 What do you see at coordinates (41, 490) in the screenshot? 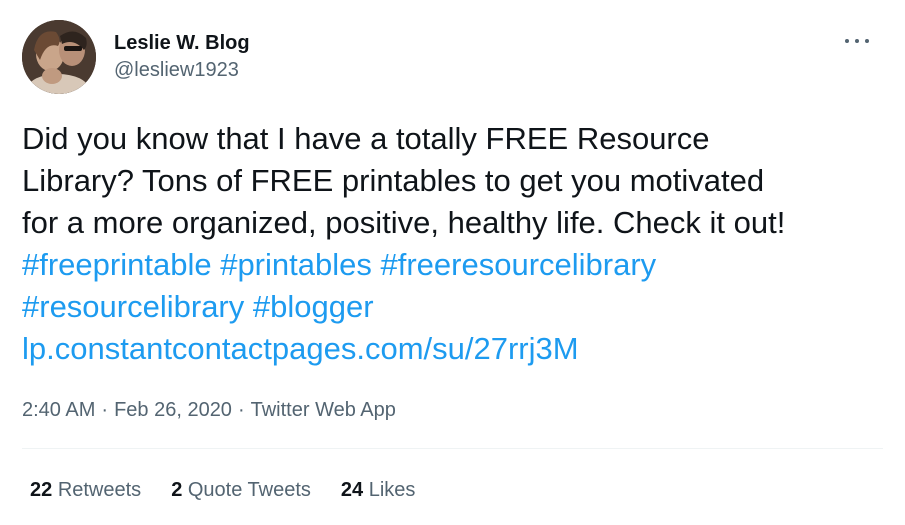
I see `retweets-count: 22` at bounding box center [41, 490].